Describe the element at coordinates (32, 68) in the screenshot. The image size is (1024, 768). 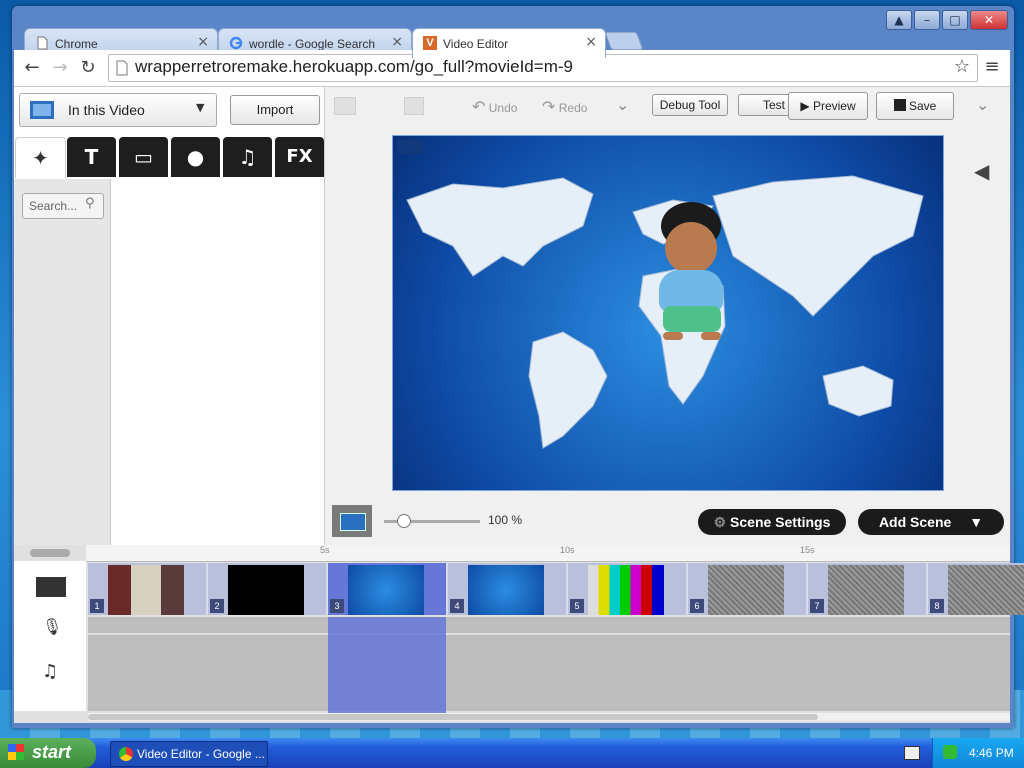
I see `back-icon: ←` at that location.